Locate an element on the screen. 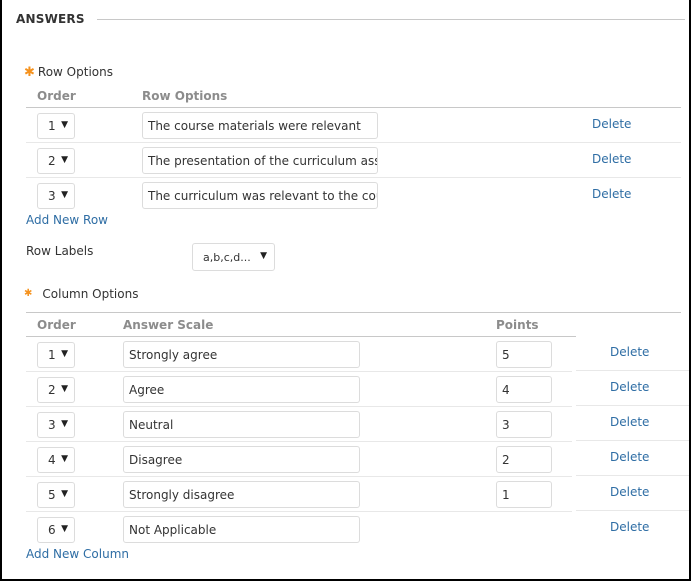  add-new-row-link: Add New Row is located at coordinates (67, 220).